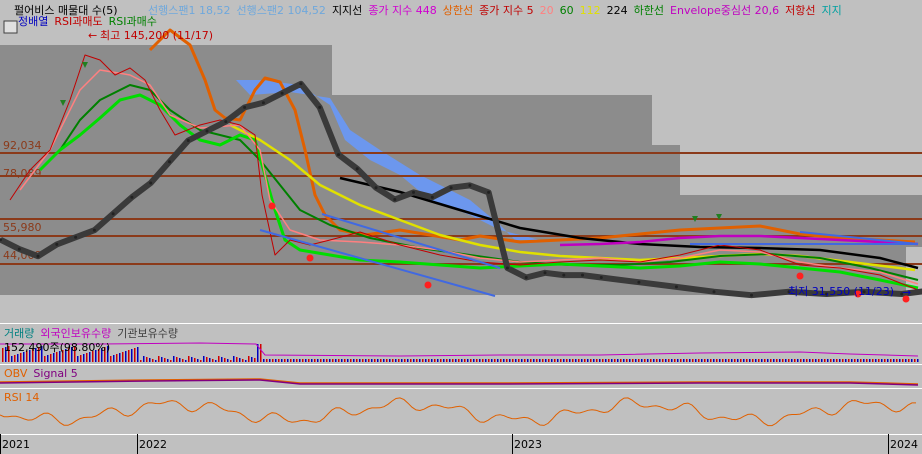  Describe the element at coordinates (189, 10) in the screenshot. I see `legend-item: 선행스팬1 18,52` at that location.